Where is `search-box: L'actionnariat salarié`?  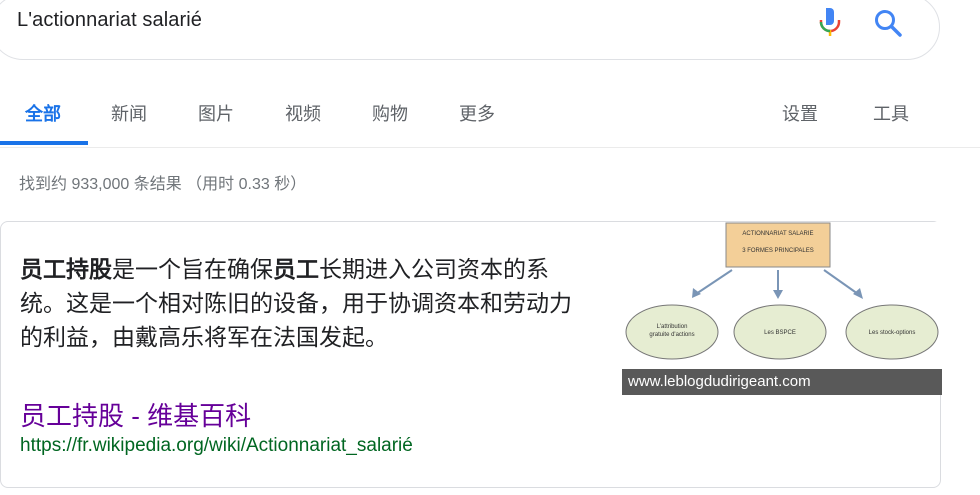
search-box: L'actionnariat salarié is located at coordinates (470, 30).